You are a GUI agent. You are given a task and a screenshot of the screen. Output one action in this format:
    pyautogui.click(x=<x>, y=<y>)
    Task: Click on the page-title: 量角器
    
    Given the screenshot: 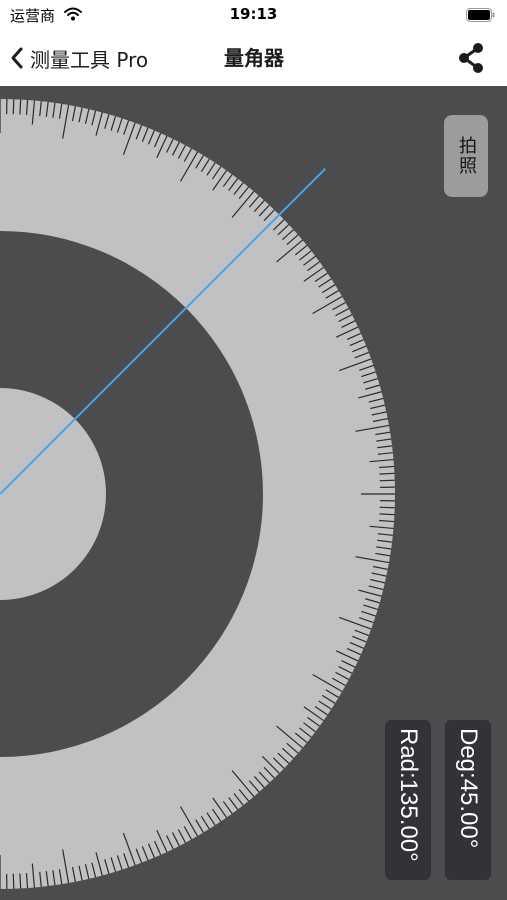 What is the action you would take?
    pyautogui.click(x=254, y=58)
    